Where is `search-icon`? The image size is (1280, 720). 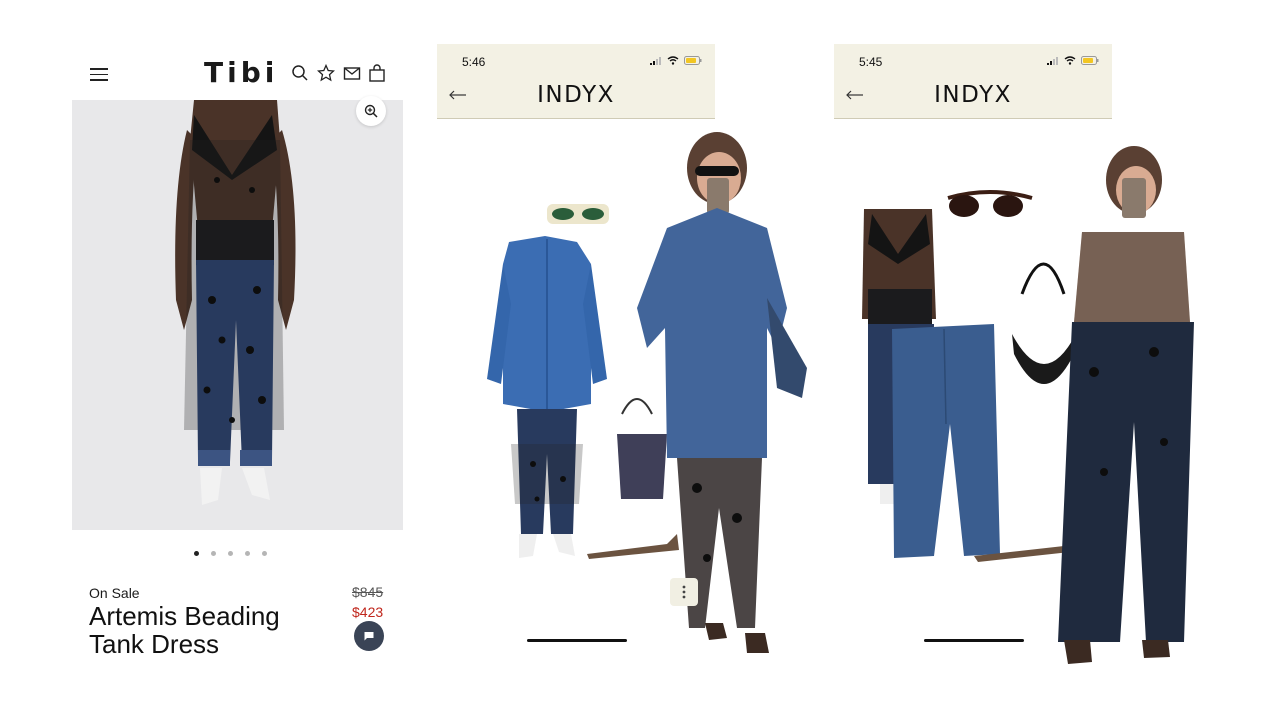 search-icon is located at coordinates (300, 73).